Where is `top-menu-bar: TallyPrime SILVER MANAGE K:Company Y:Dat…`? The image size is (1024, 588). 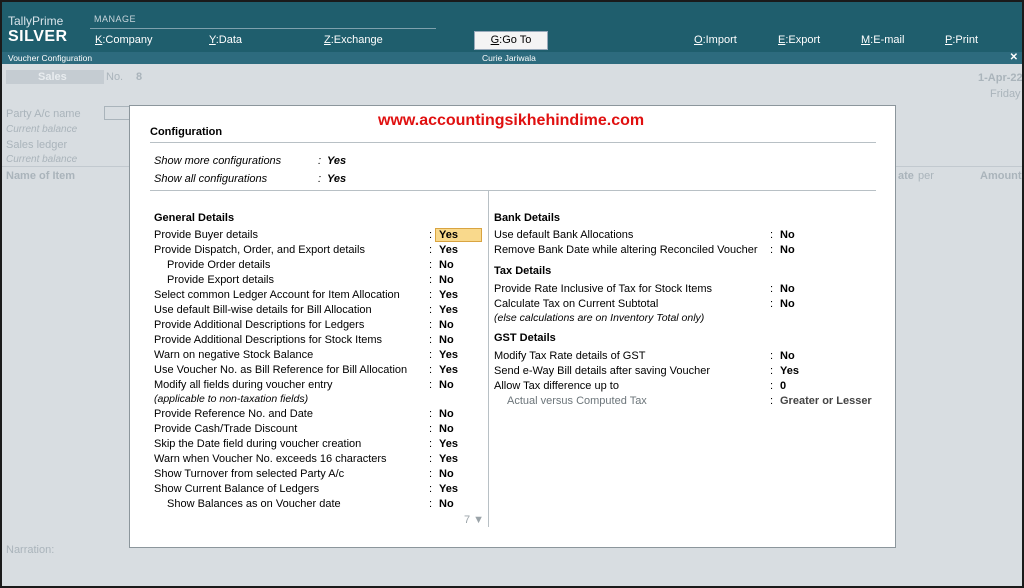 top-menu-bar: TallyPrime SILVER MANAGE K:Company Y:Dat… is located at coordinates (512, 27).